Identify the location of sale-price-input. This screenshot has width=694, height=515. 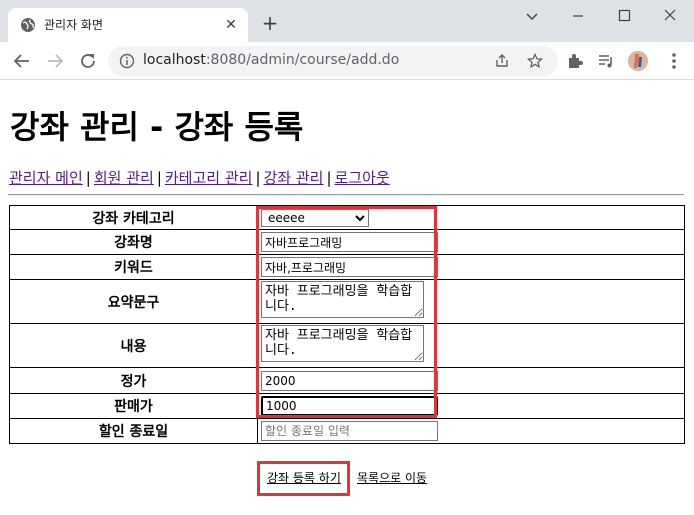
(349, 406).